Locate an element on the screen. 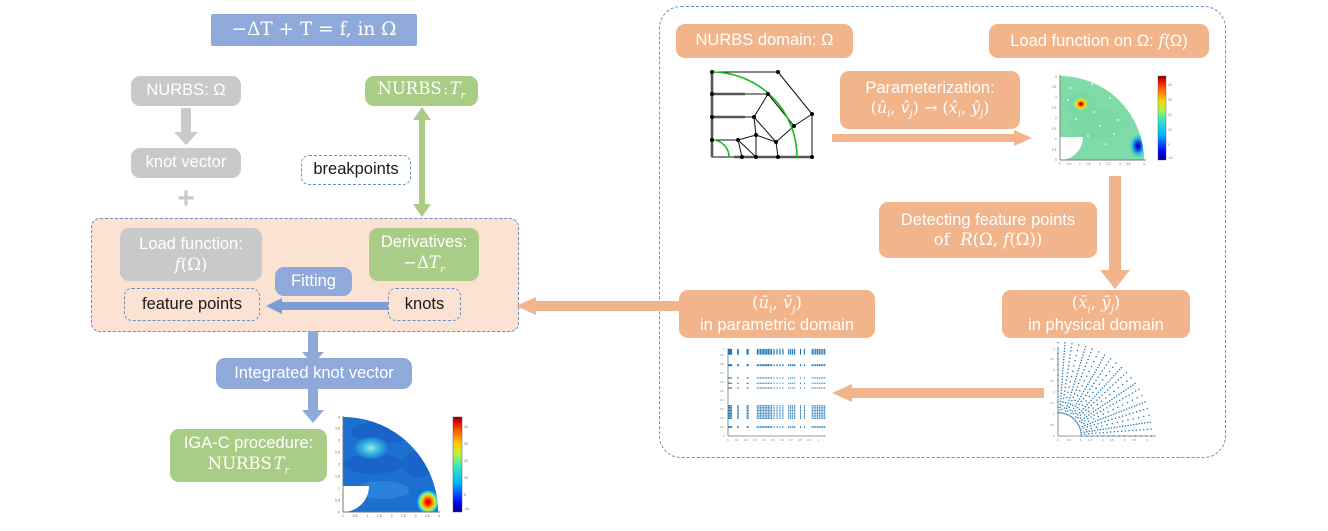 Image resolution: width=1328 pixels, height=531 pixels. detecting-feature-points-box: Detecting feature points of R(Ω, f(Ω)) is located at coordinates (988, 230).